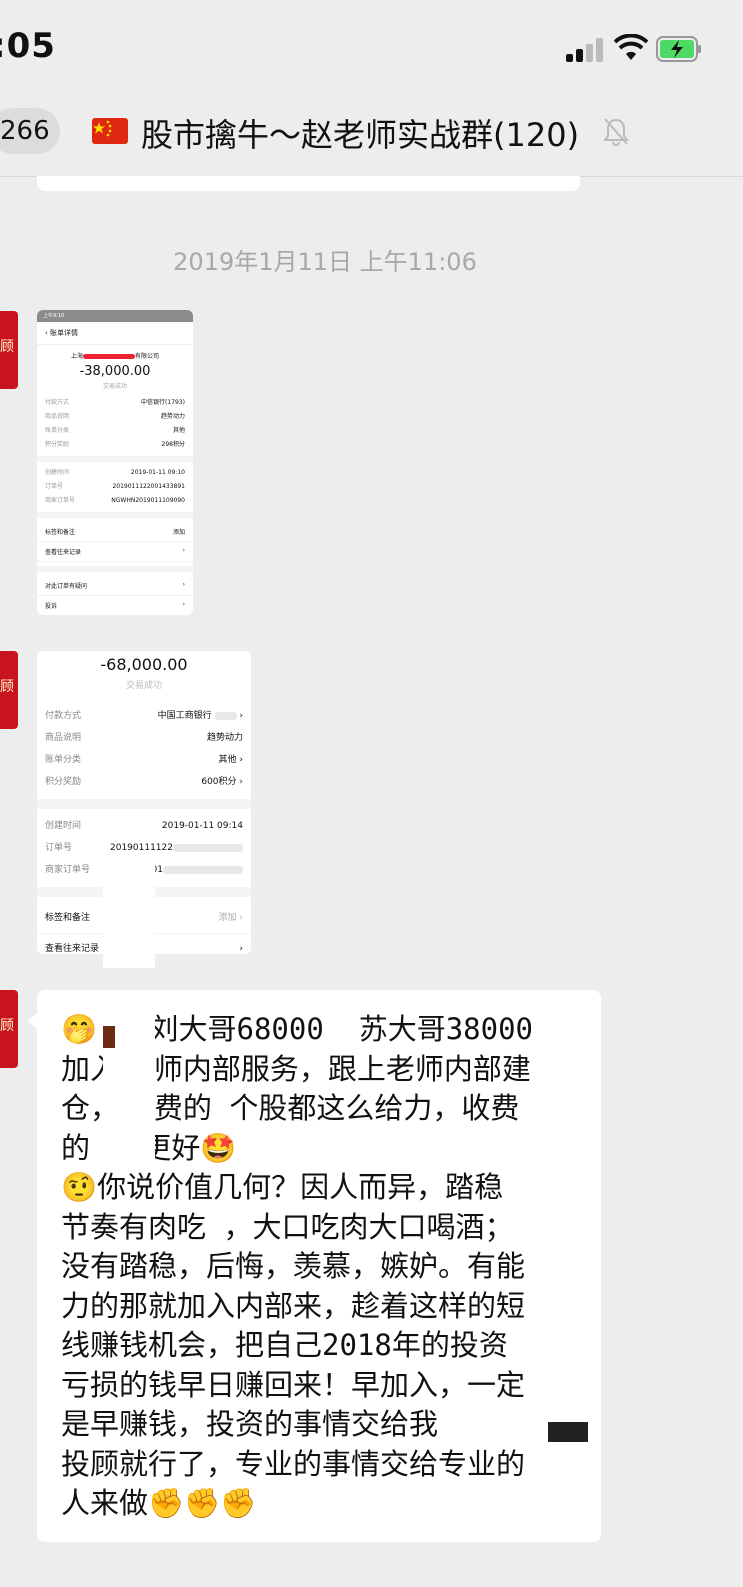  Describe the element at coordinates (115, 532) in the screenshot. I see `receipt-link: 标签和备注 添加` at that location.